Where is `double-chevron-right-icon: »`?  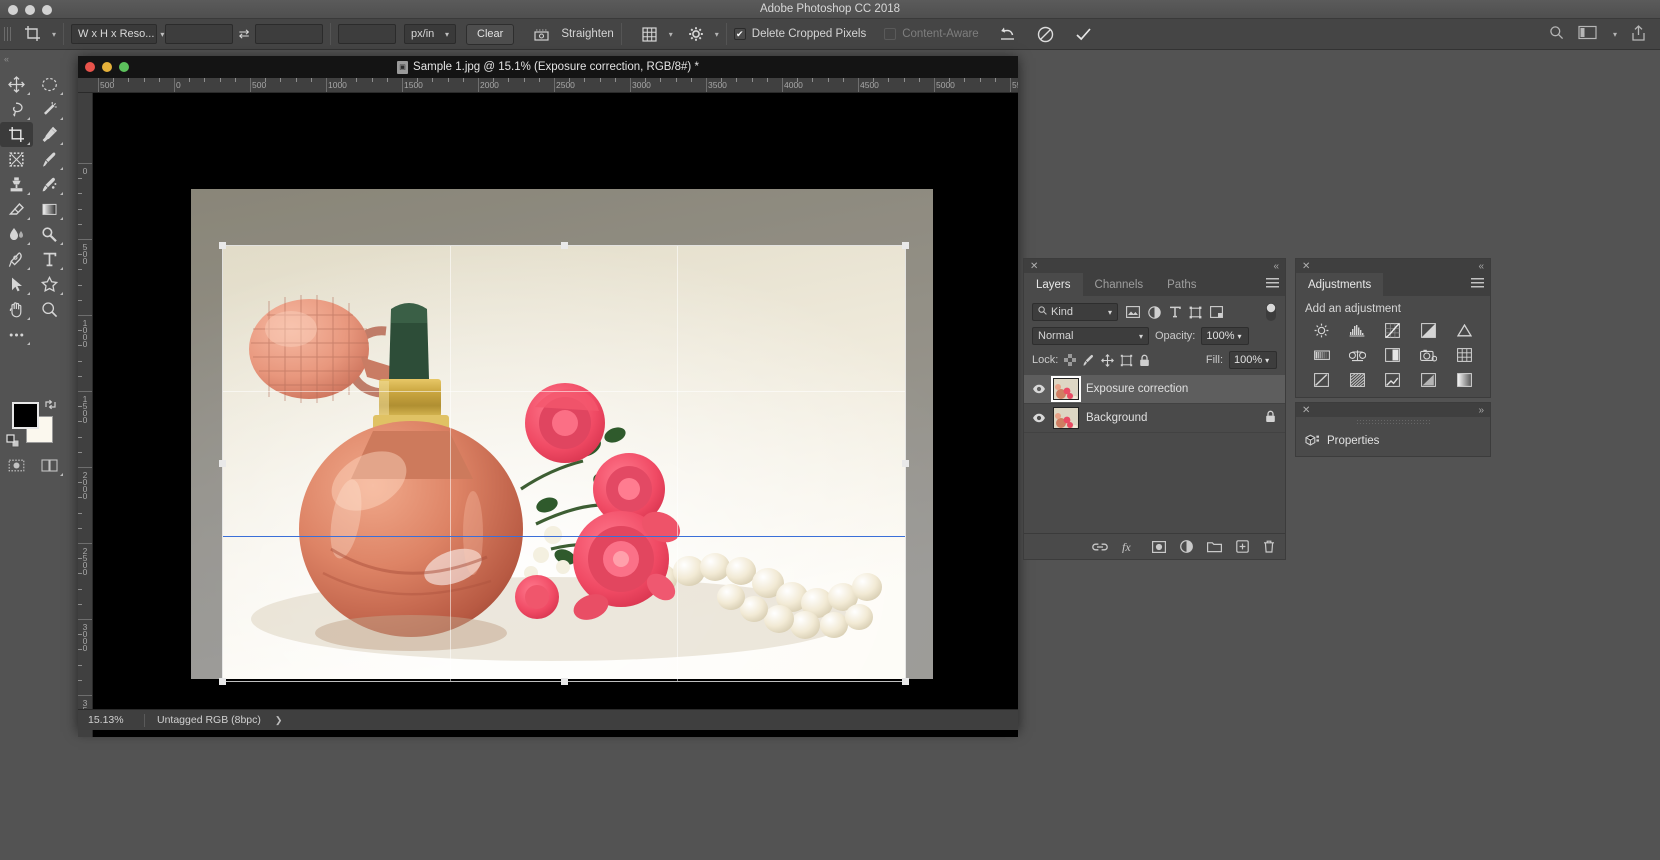
double-chevron-right-icon: » is located at coordinates (1481, 410).